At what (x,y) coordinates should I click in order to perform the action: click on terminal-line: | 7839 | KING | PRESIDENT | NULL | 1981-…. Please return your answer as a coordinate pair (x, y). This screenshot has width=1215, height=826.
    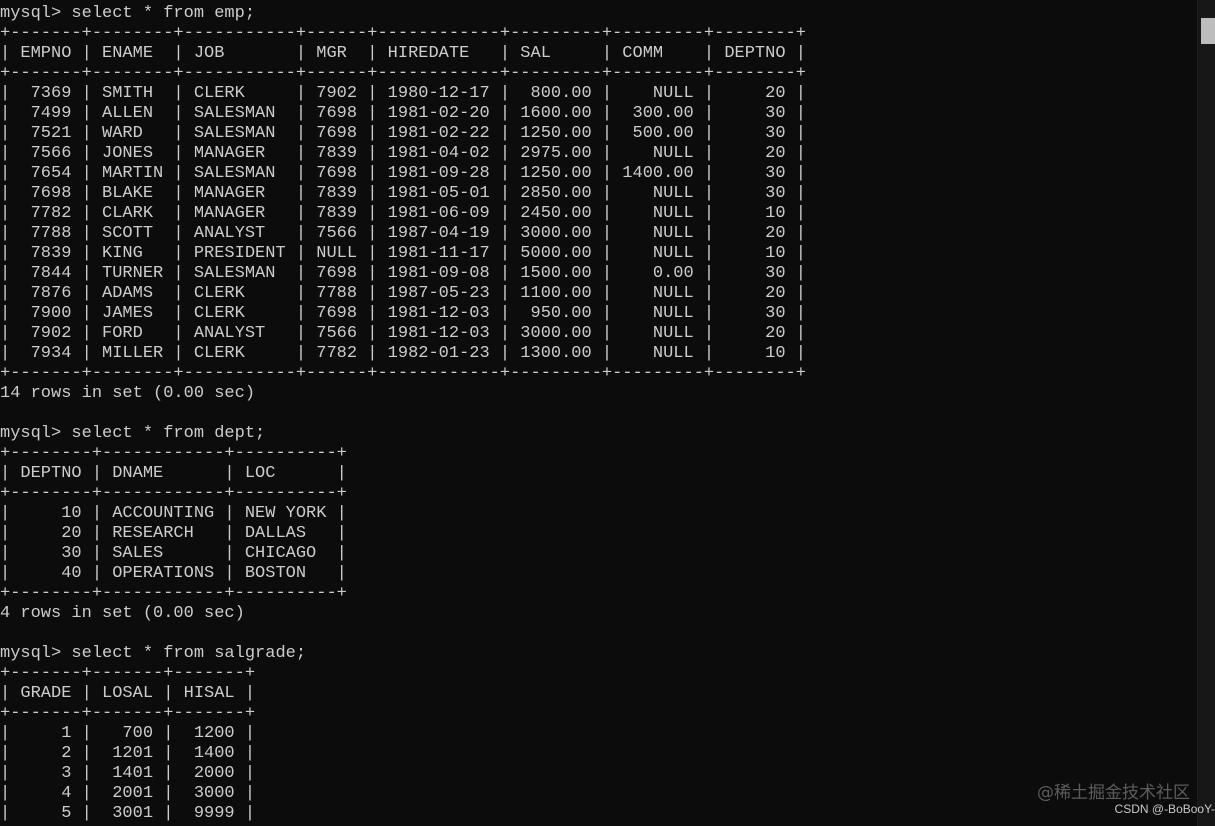
    Looking at the image, I should click on (403, 253).